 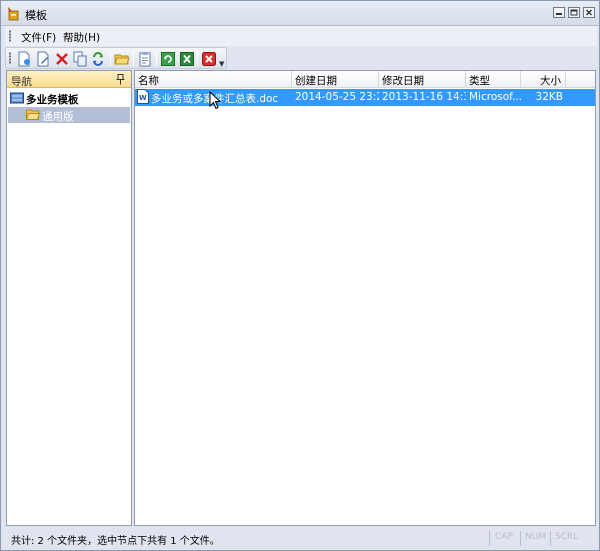 I want to click on refresh-icon, so click(x=98, y=59).